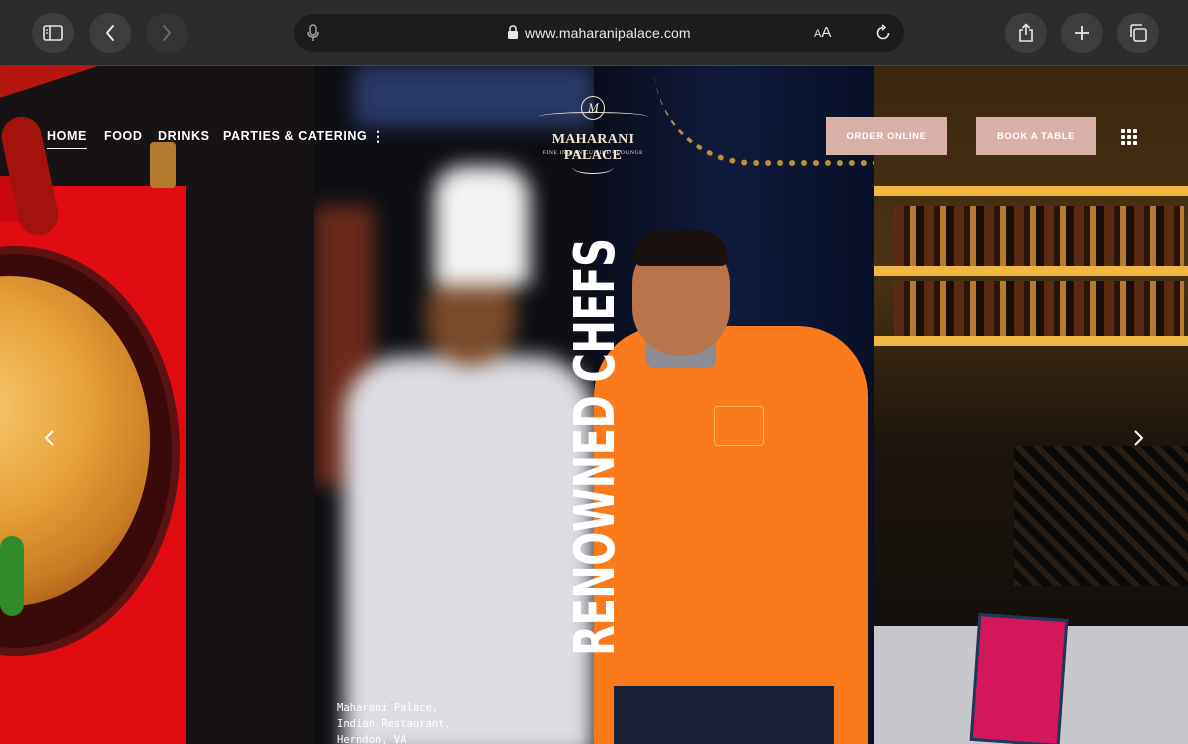  Describe the element at coordinates (123, 136) in the screenshot. I see `nav-food-link: FOOD` at that location.